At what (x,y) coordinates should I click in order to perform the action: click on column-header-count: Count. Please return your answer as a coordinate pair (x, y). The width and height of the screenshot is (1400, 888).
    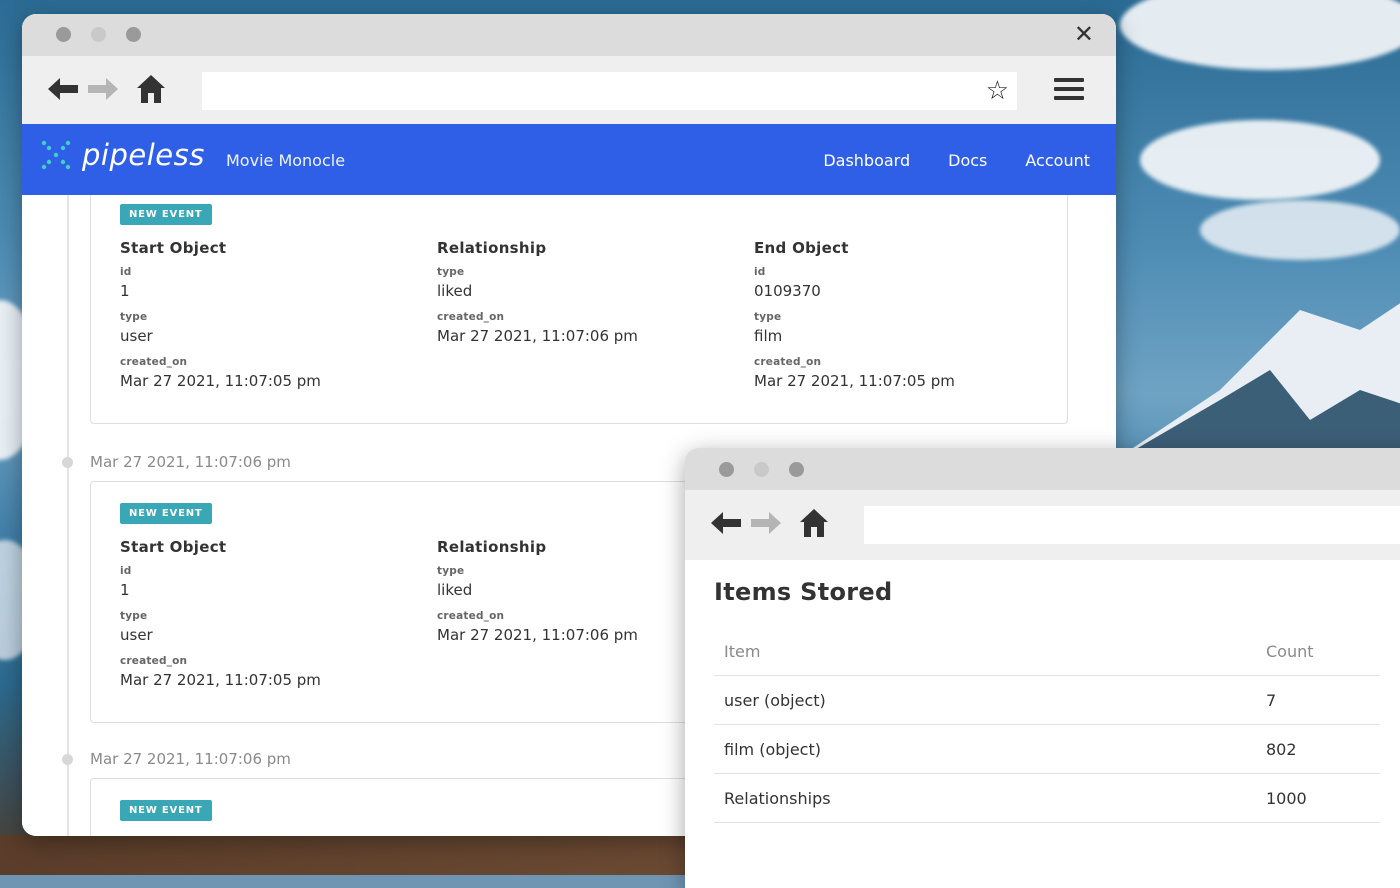
    Looking at the image, I should click on (1318, 652).